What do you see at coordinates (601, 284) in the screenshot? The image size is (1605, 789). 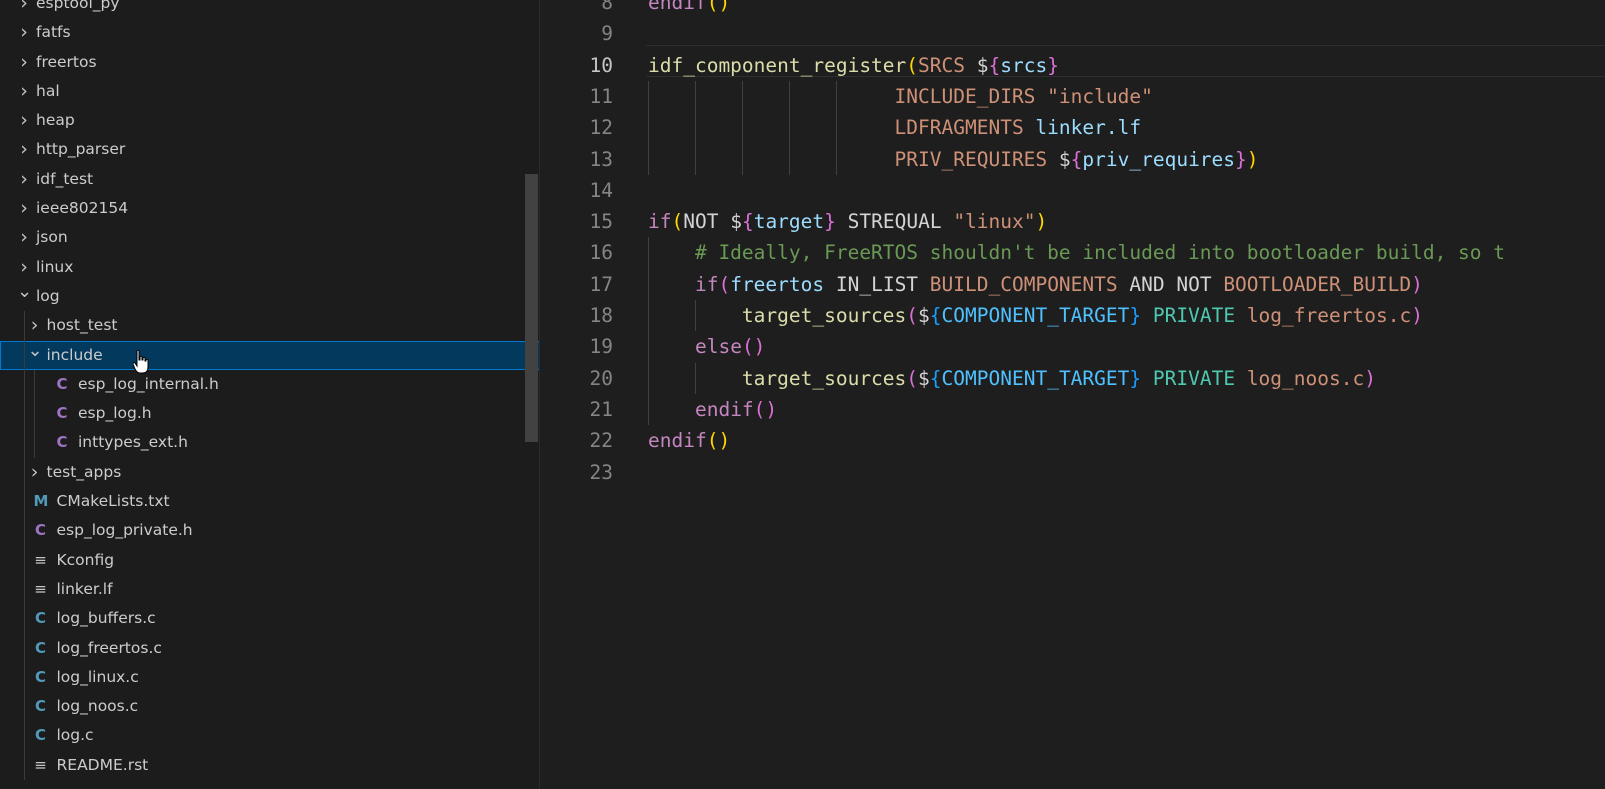 I see `line-number: 17` at bounding box center [601, 284].